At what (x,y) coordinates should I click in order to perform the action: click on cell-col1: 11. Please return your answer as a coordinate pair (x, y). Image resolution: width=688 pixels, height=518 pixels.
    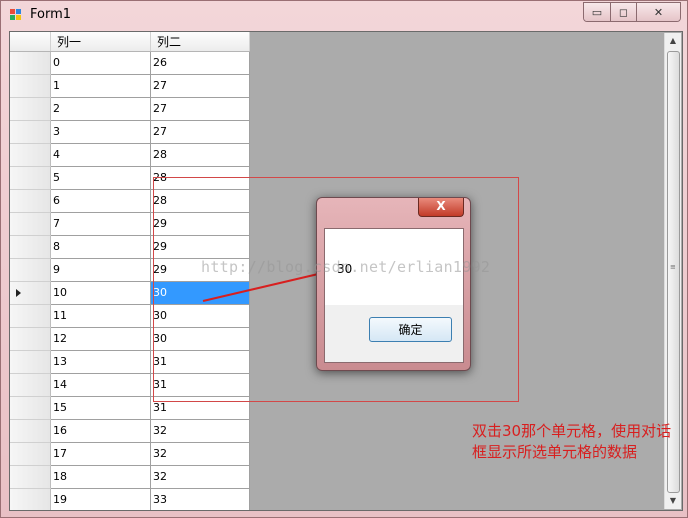
    Looking at the image, I should click on (101, 316).